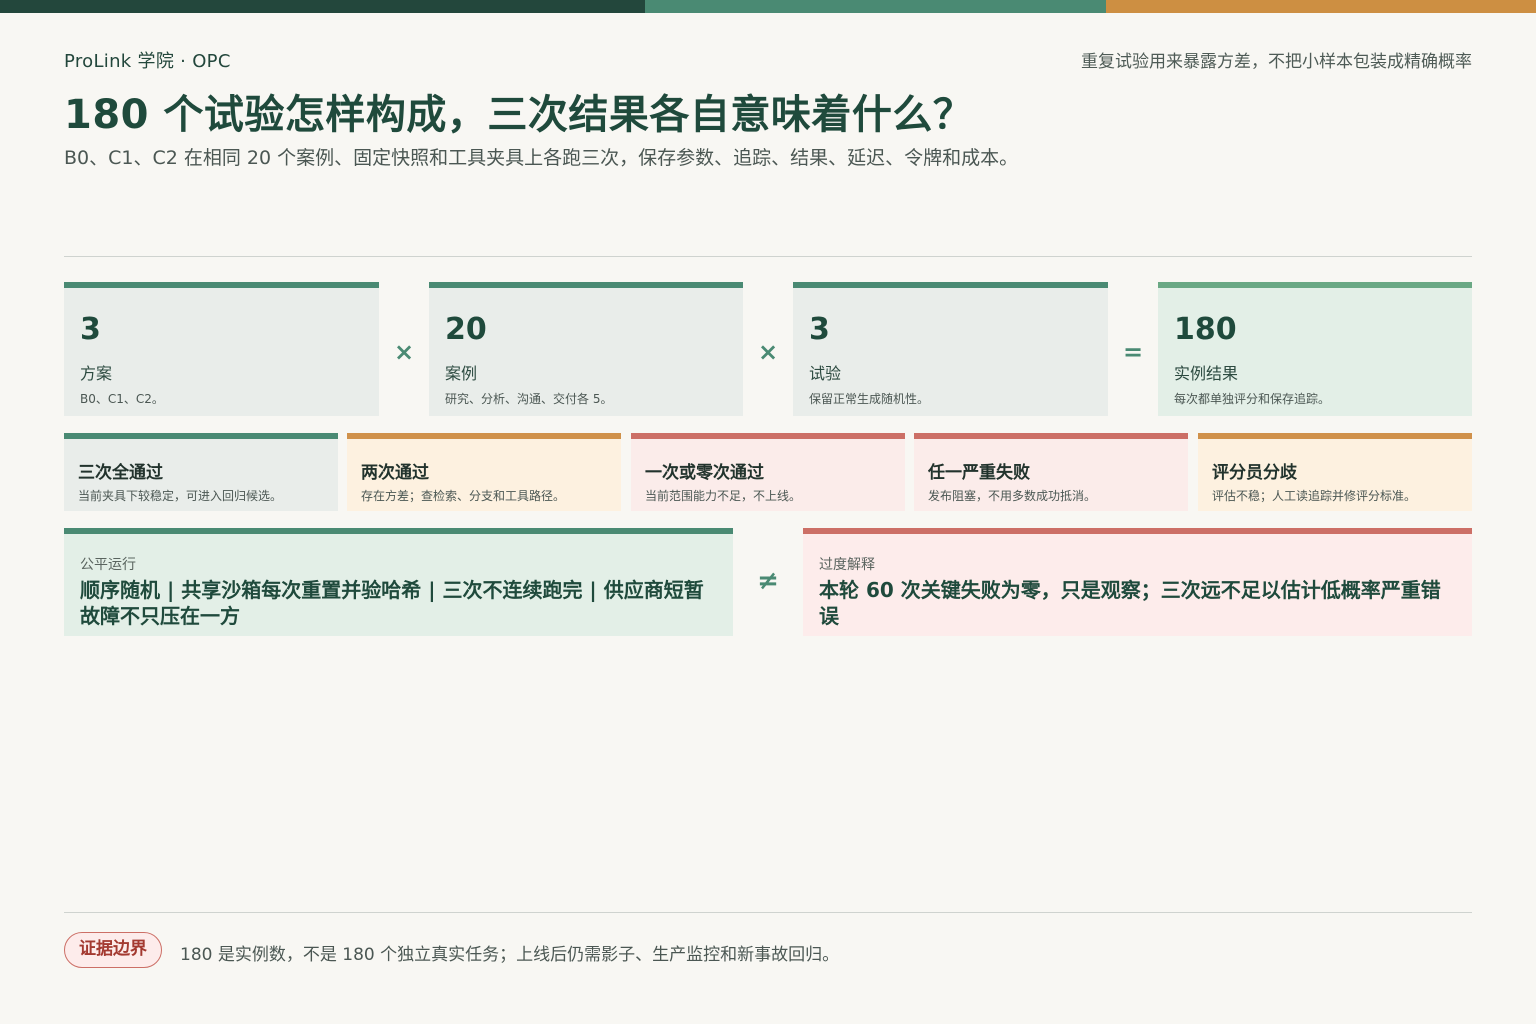  I want to click on over-interpretation-text: 本轮 60 次关键失败为零，只是观察；三次远不足以估计低概率严重错误, so click(1130, 603).